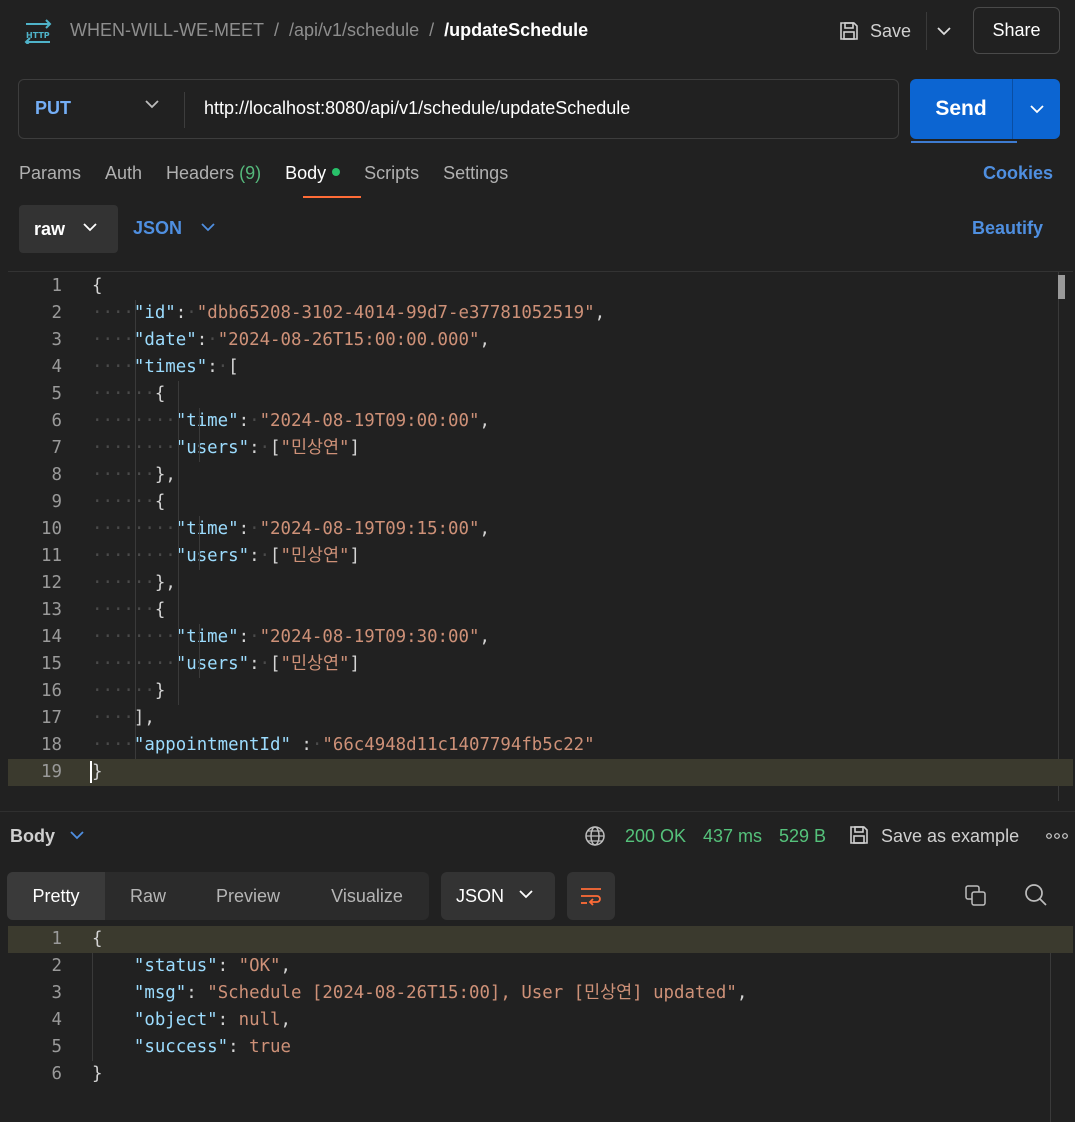 Image resolution: width=1075 pixels, height=1122 pixels. What do you see at coordinates (51, 718) in the screenshot?
I see `line-number: 17` at bounding box center [51, 718].